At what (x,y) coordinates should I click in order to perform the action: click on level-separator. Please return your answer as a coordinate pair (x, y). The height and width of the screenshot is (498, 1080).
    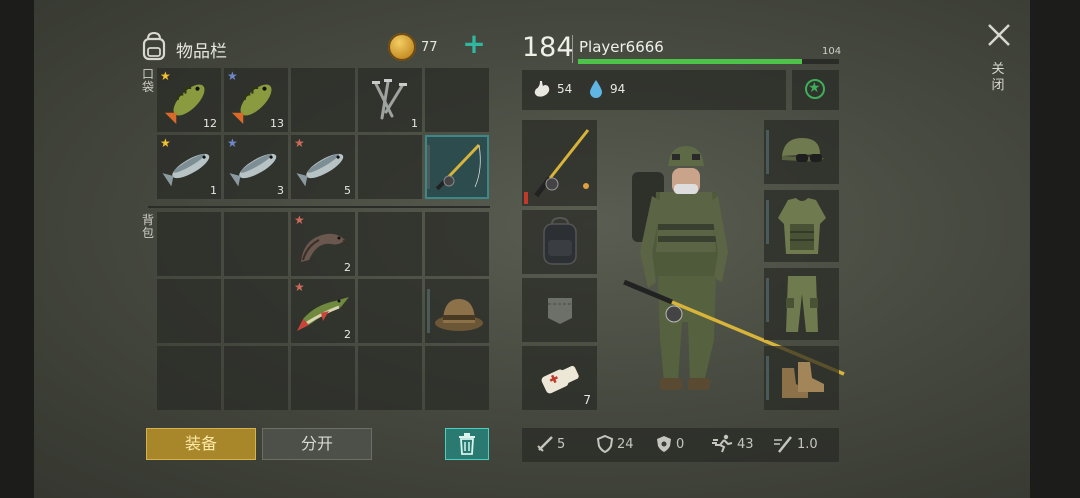
    Looking at the image, I should click on (572, 49).